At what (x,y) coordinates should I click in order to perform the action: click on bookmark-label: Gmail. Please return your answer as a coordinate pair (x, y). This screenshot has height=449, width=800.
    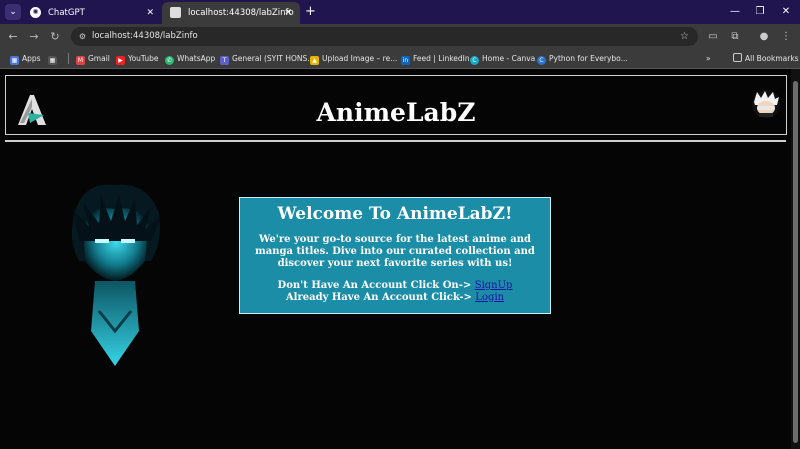
    Looking at the image, I should click on (99, 58).